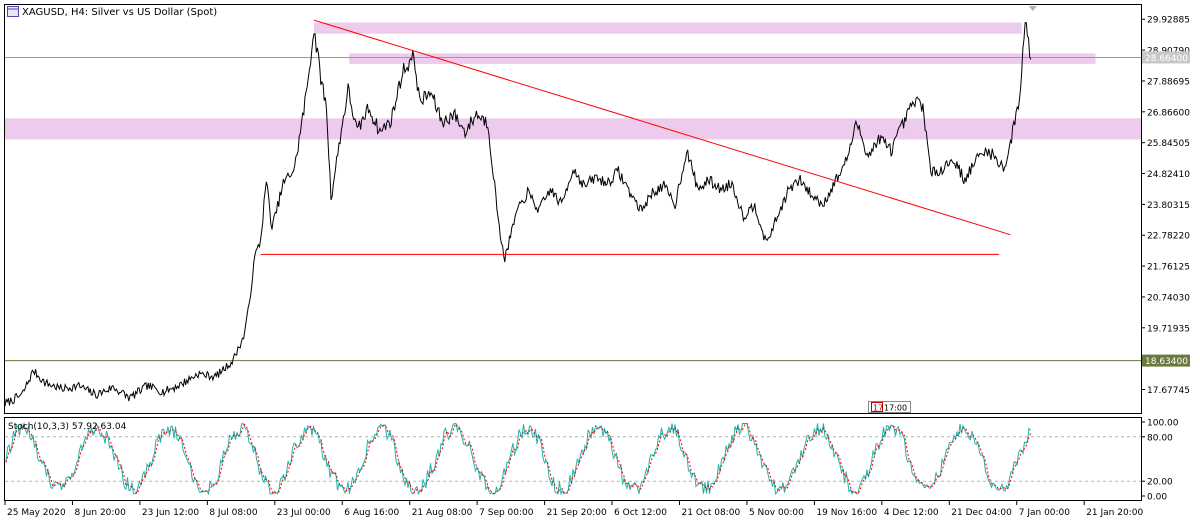 Image resolution: width=1200 pixels, height=530 pixels. Describe the element at coordinates (776, 513) in the screenshot. I see `time-tick-label: 5 Nov 00:00` at that location.